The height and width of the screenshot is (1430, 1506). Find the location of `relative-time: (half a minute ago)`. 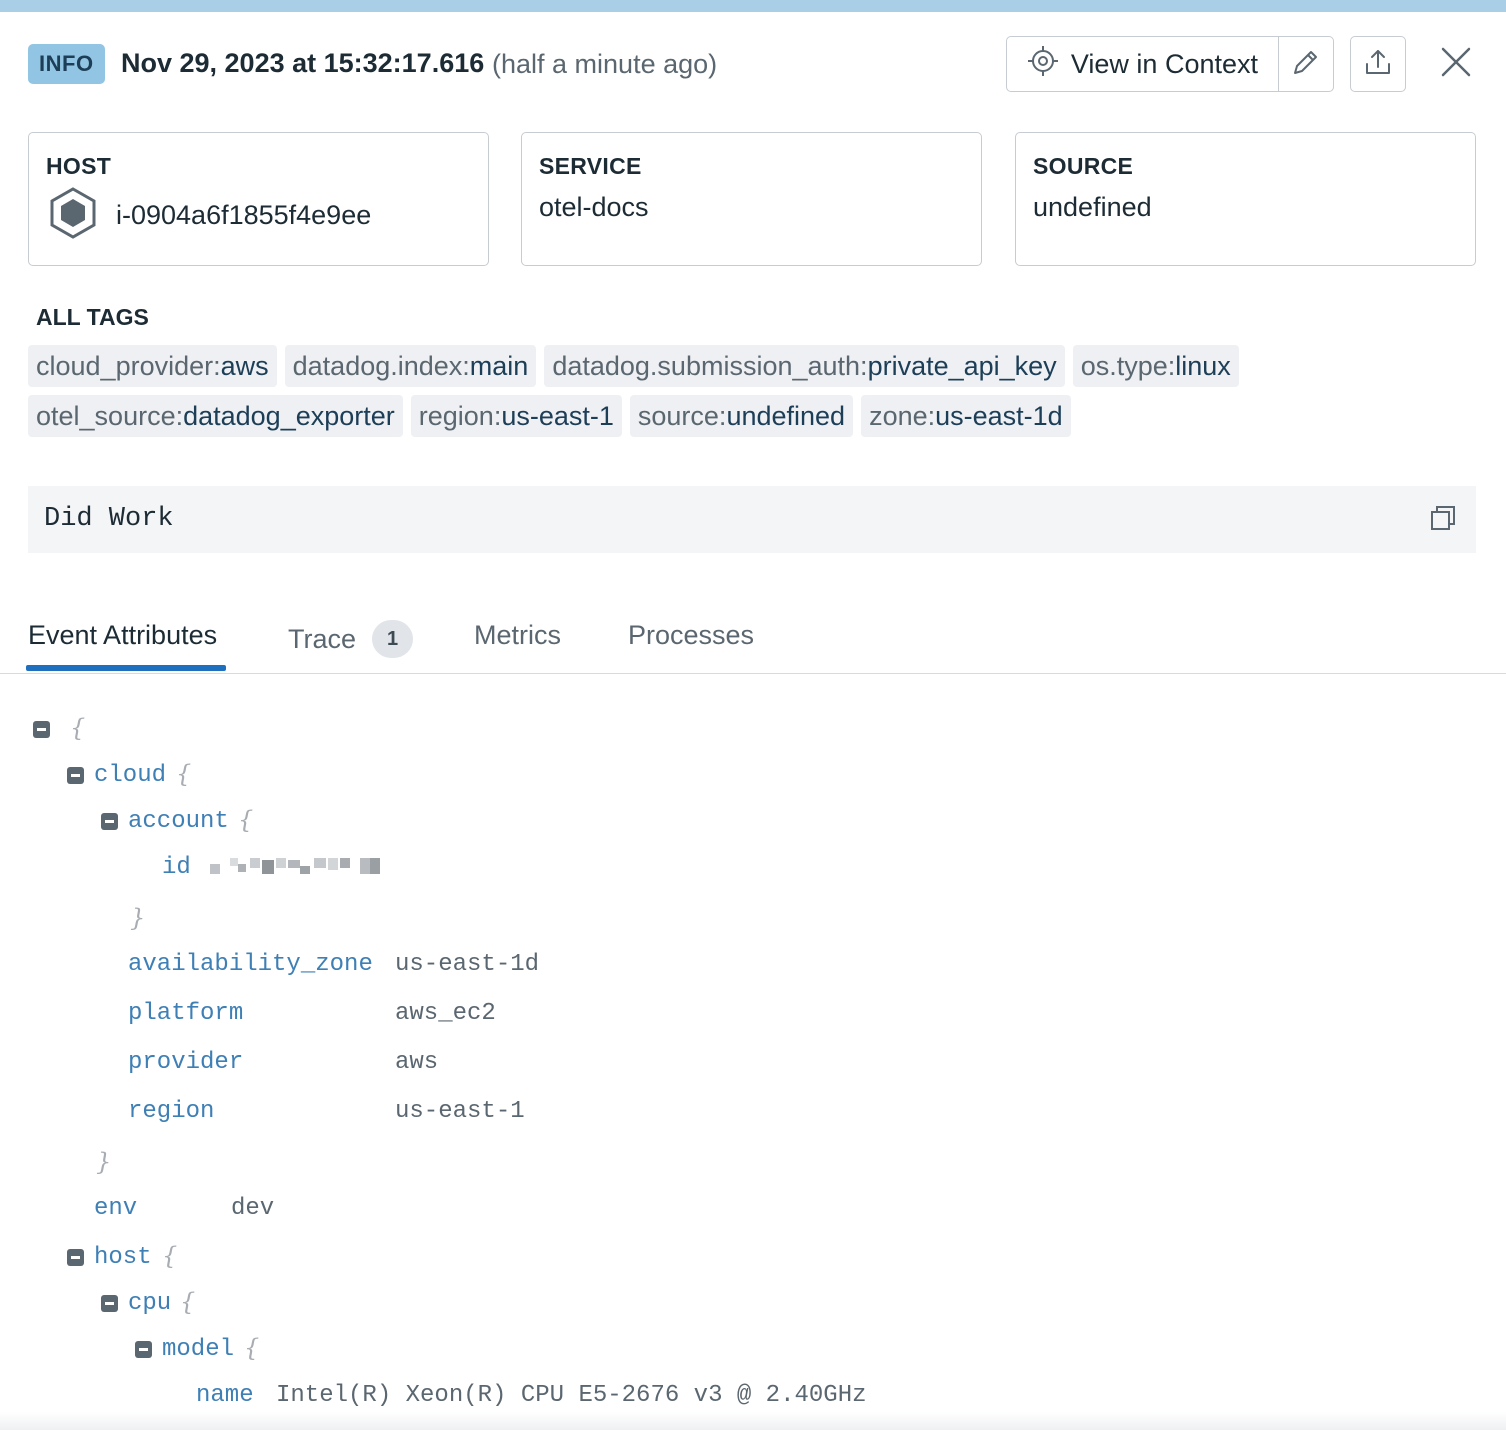

relative-time: (half a minute ago) is located at coordinates (605, 64).